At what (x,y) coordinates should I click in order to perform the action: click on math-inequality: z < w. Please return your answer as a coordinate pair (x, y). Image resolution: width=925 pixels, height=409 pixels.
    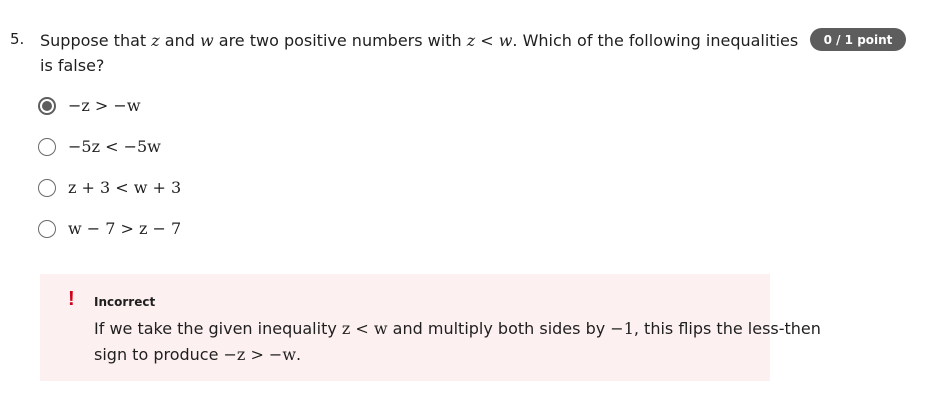
    Looking at the image, I should click on (489, 40).